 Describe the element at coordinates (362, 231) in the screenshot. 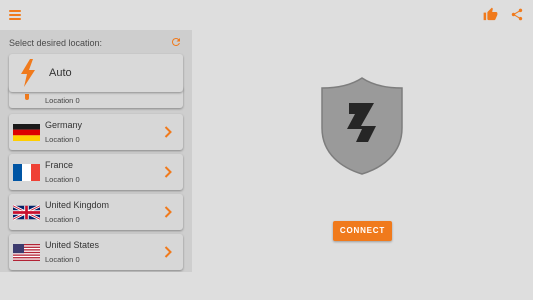

I see `connect-button: CONNECT` at that location.